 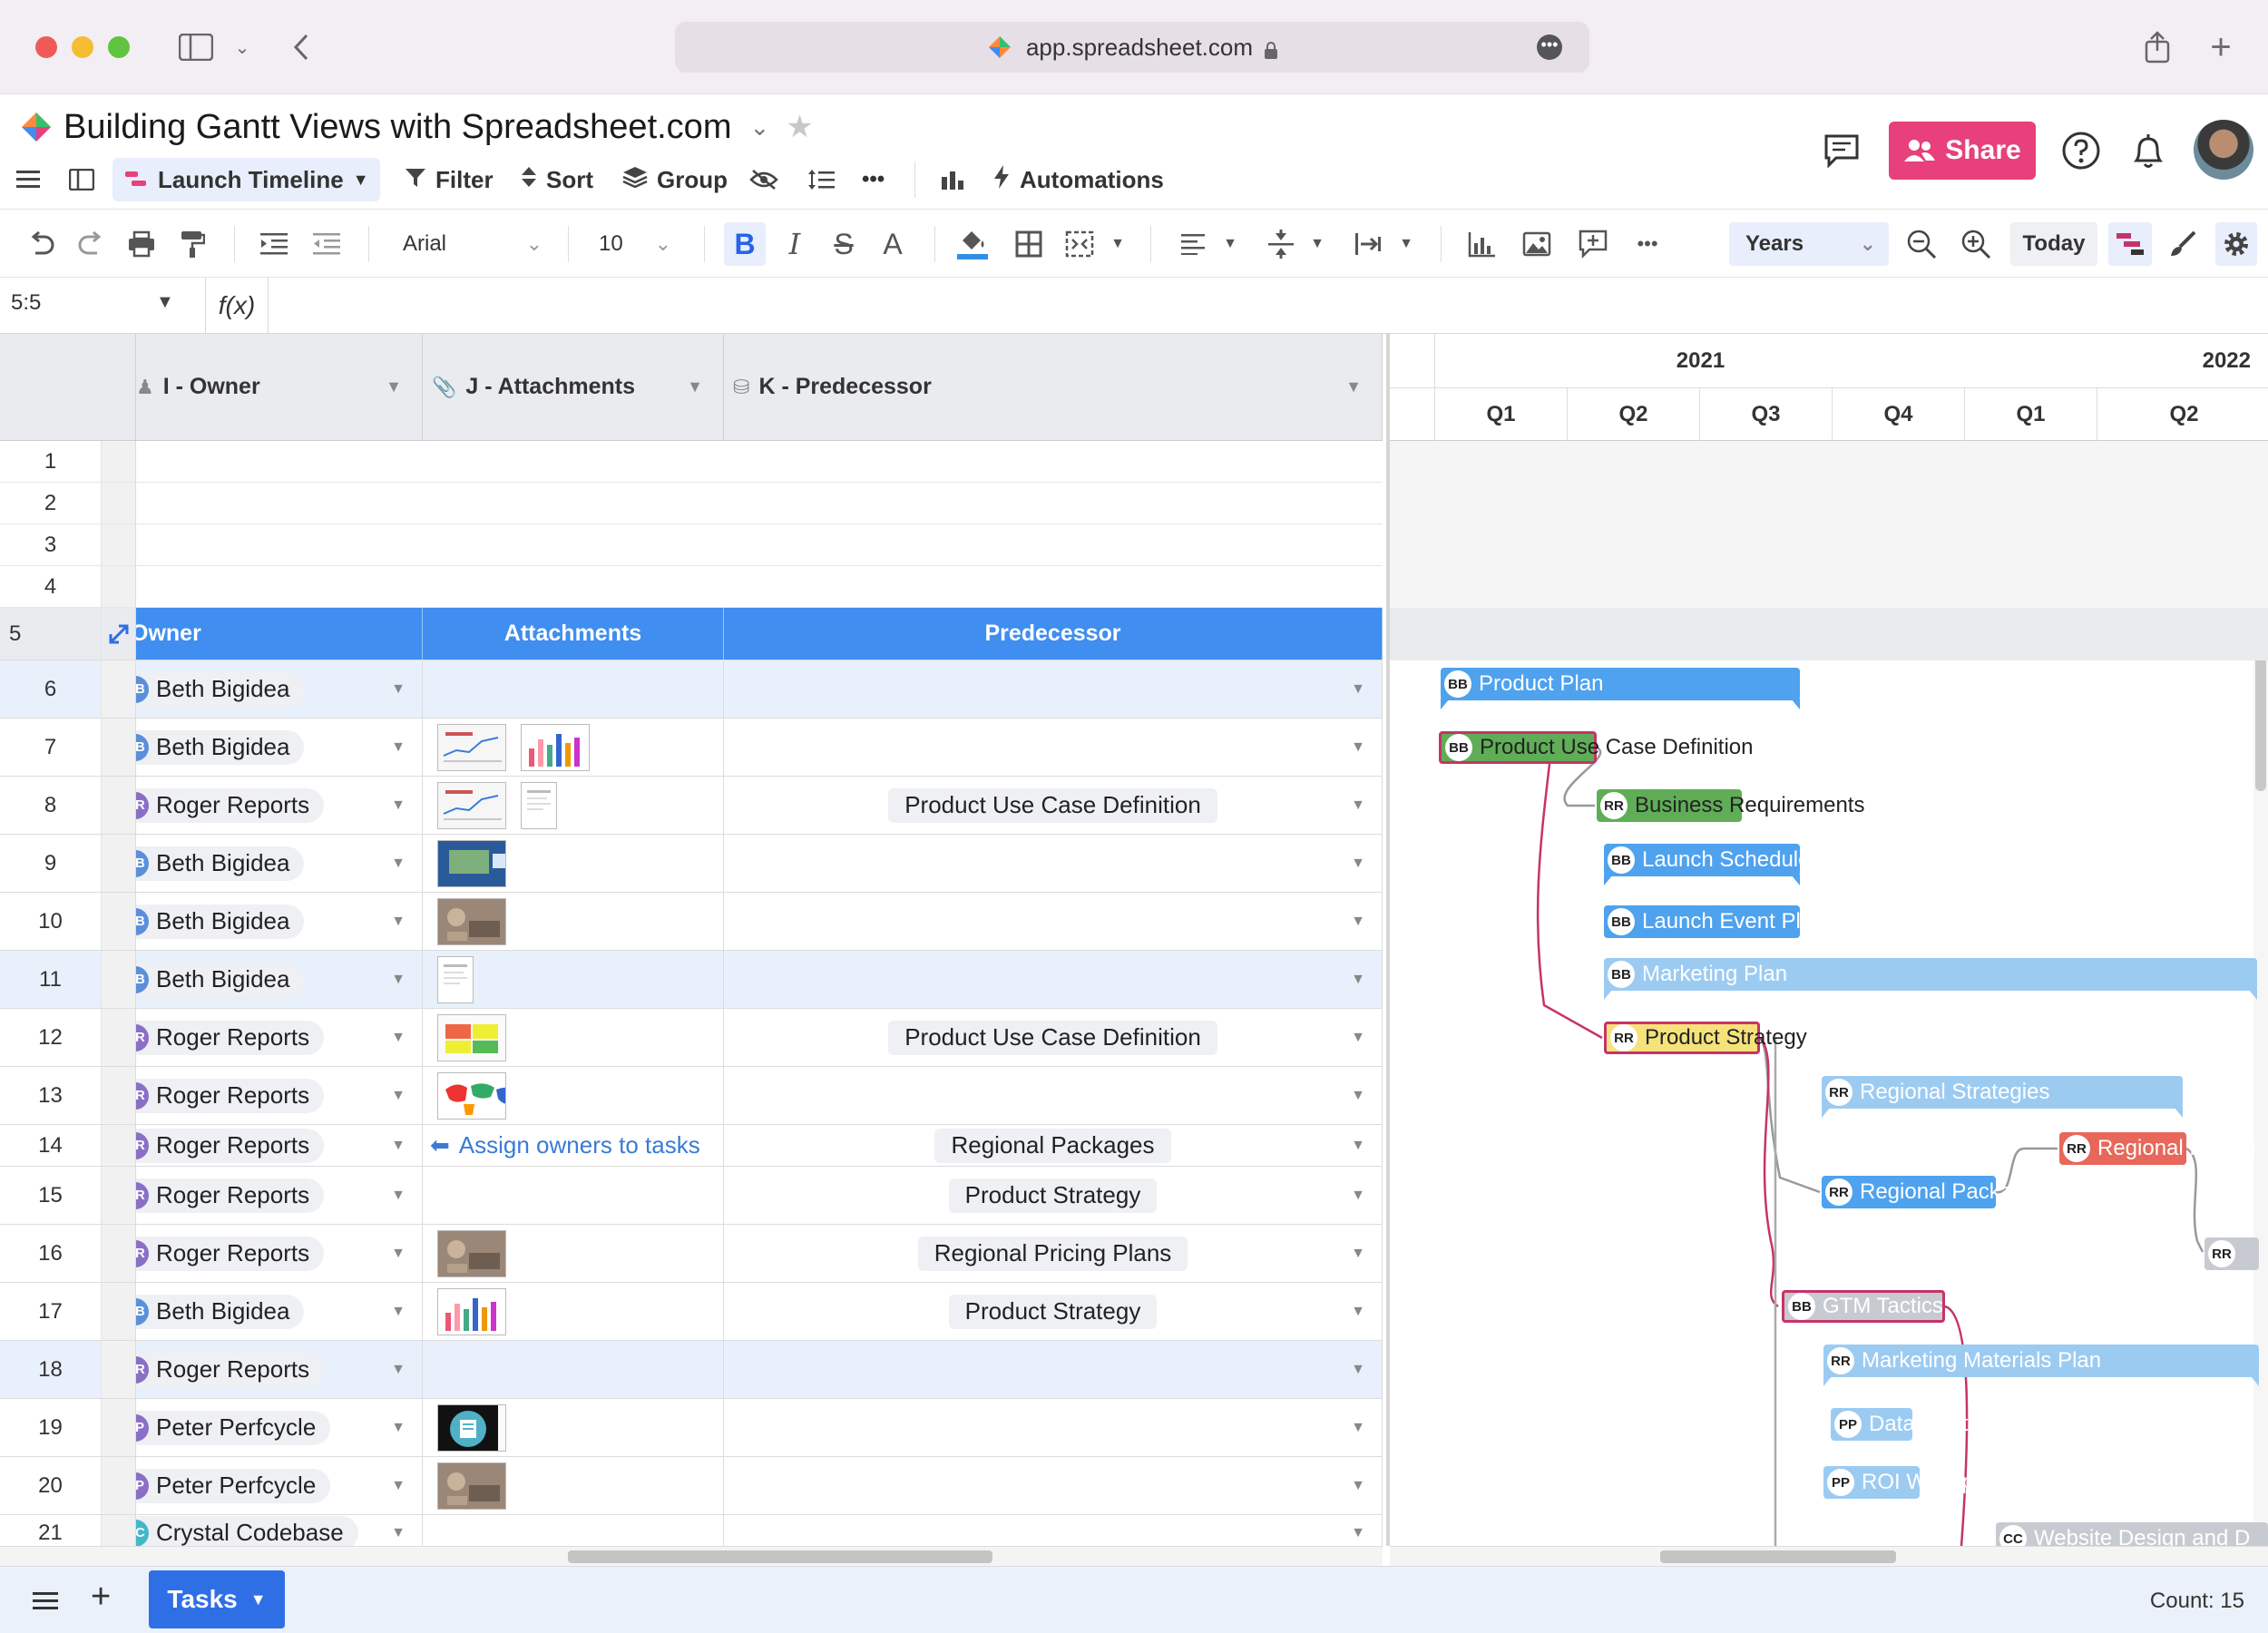 I want to click on row-number: 9, so click(x=51, y=863).